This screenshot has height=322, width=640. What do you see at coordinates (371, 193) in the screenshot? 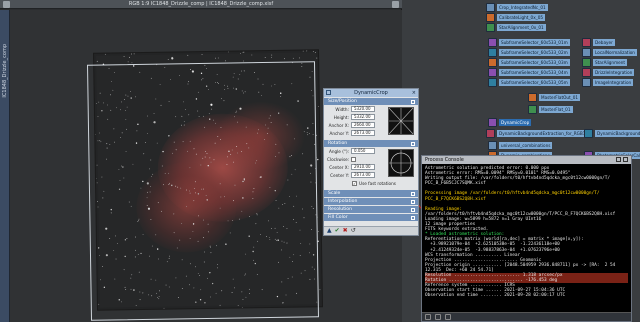
I see `section-scale: Scale` at bounding box center [371, 193].